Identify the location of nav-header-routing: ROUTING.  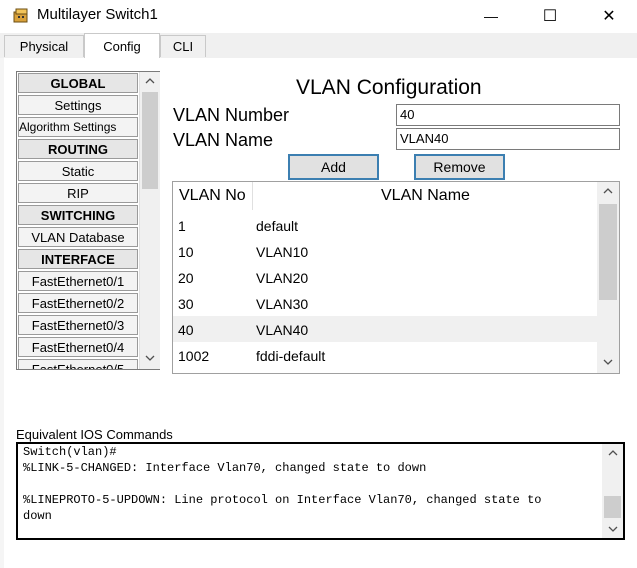
(78, 149).